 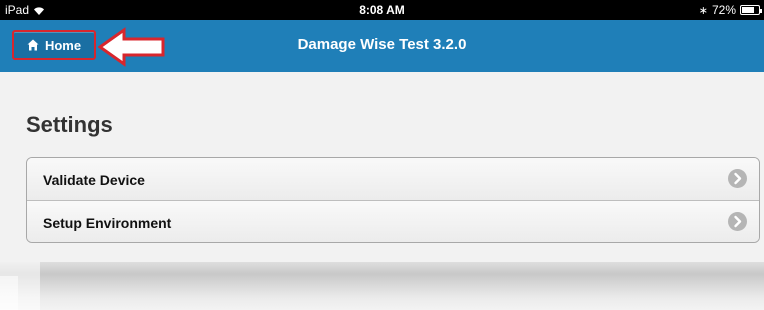 I want to click on list-item-setup-environment: Setup Environment, so click(x=393, y=221).